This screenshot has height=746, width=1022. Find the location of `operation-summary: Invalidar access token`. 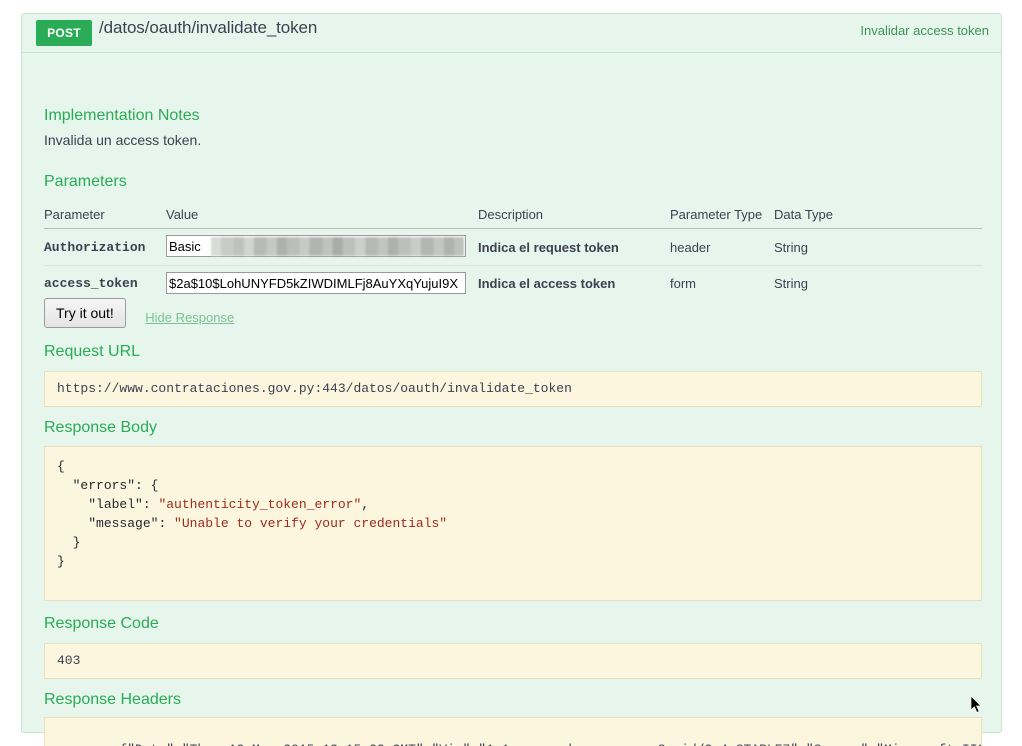

operation-summary: Invalidar access token is located at coordinates (924, 30).